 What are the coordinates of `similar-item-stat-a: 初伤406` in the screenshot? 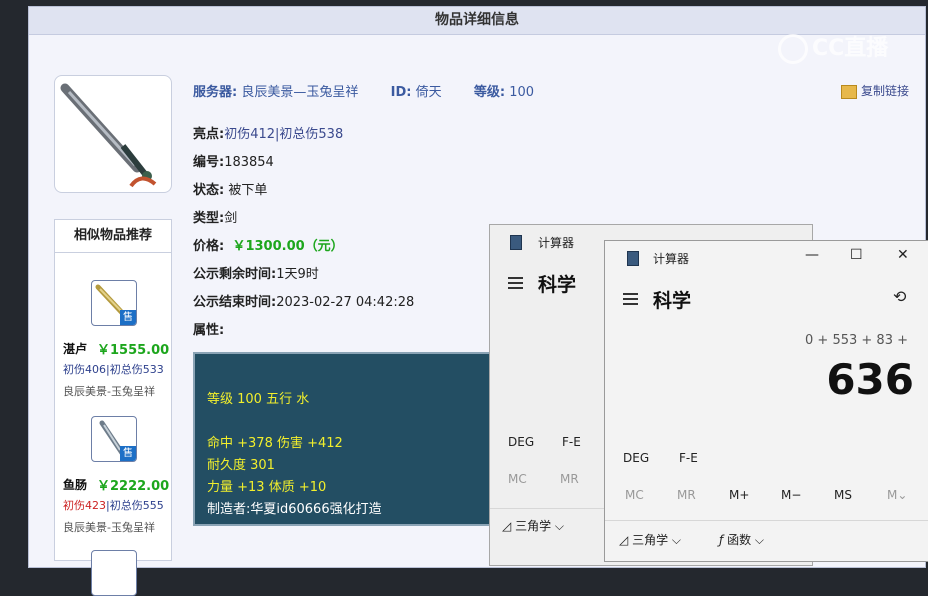 It's located at (84, 369).